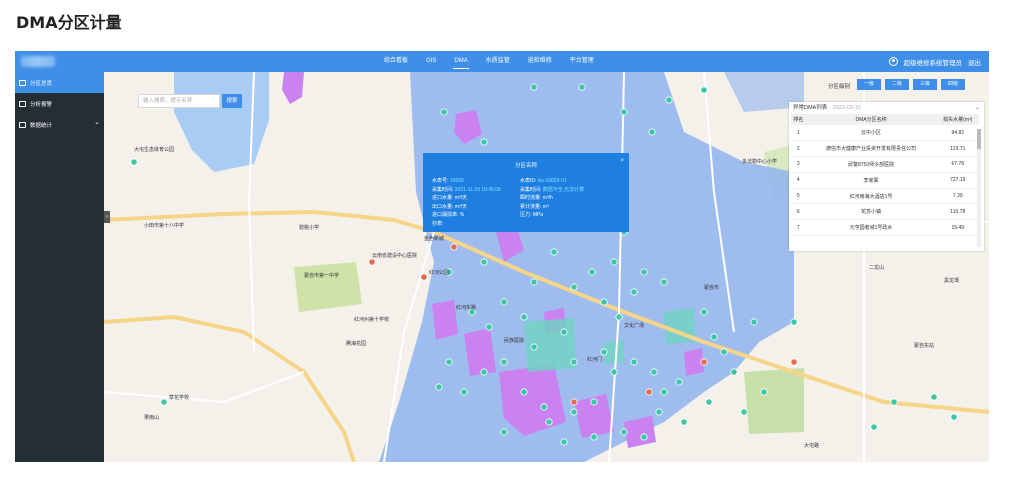 The width and height of the screenshot is (1033, 484). What do you see at coordinates (885, 212) in the screenshot?
I see `table-row: 6 花苏小镇 110.78` at bounding box center [885, 212].